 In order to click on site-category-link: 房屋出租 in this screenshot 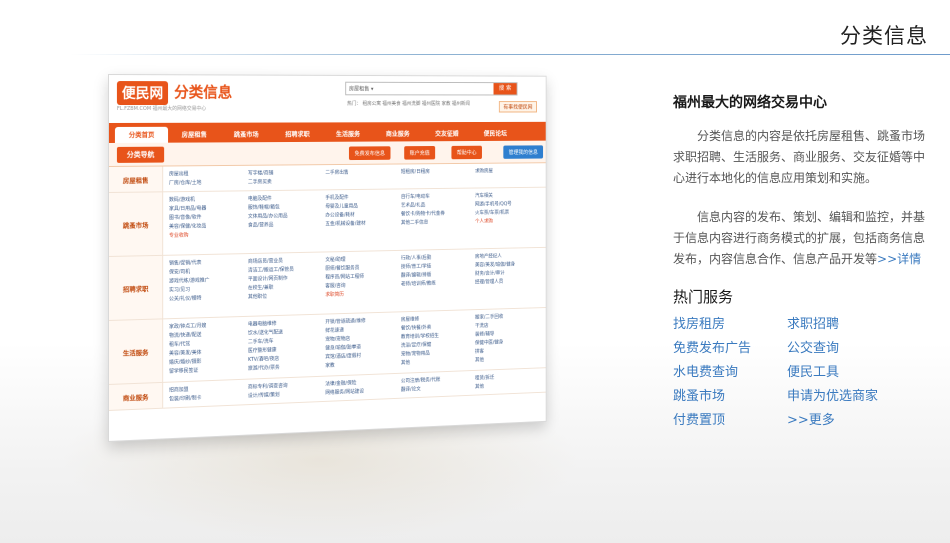, I will do `click(179, 174)`.